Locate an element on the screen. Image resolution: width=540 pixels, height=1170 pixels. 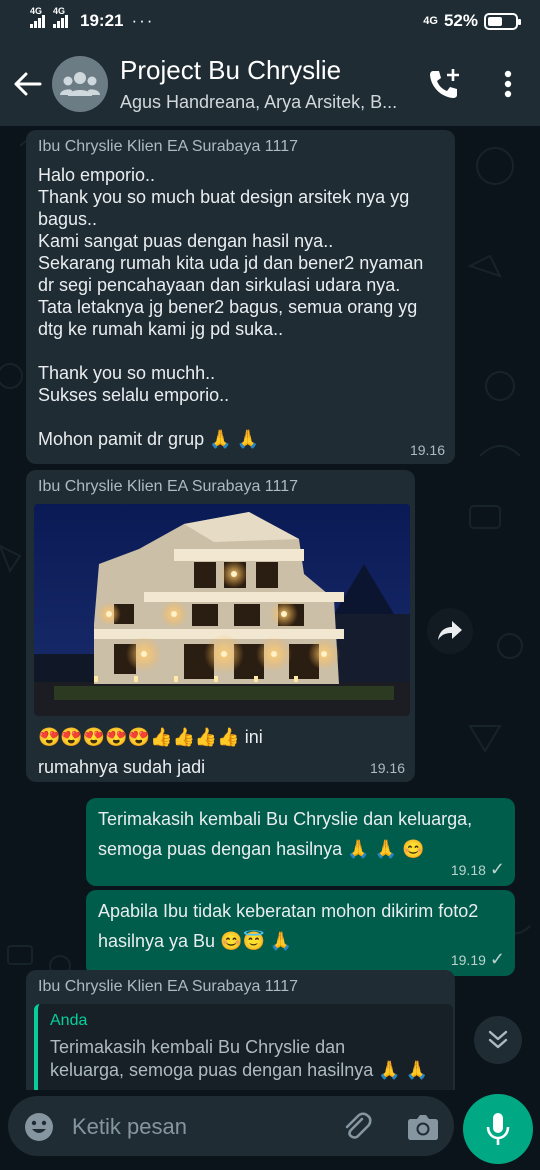
emoji-button is located at coordinates (39, 1127).